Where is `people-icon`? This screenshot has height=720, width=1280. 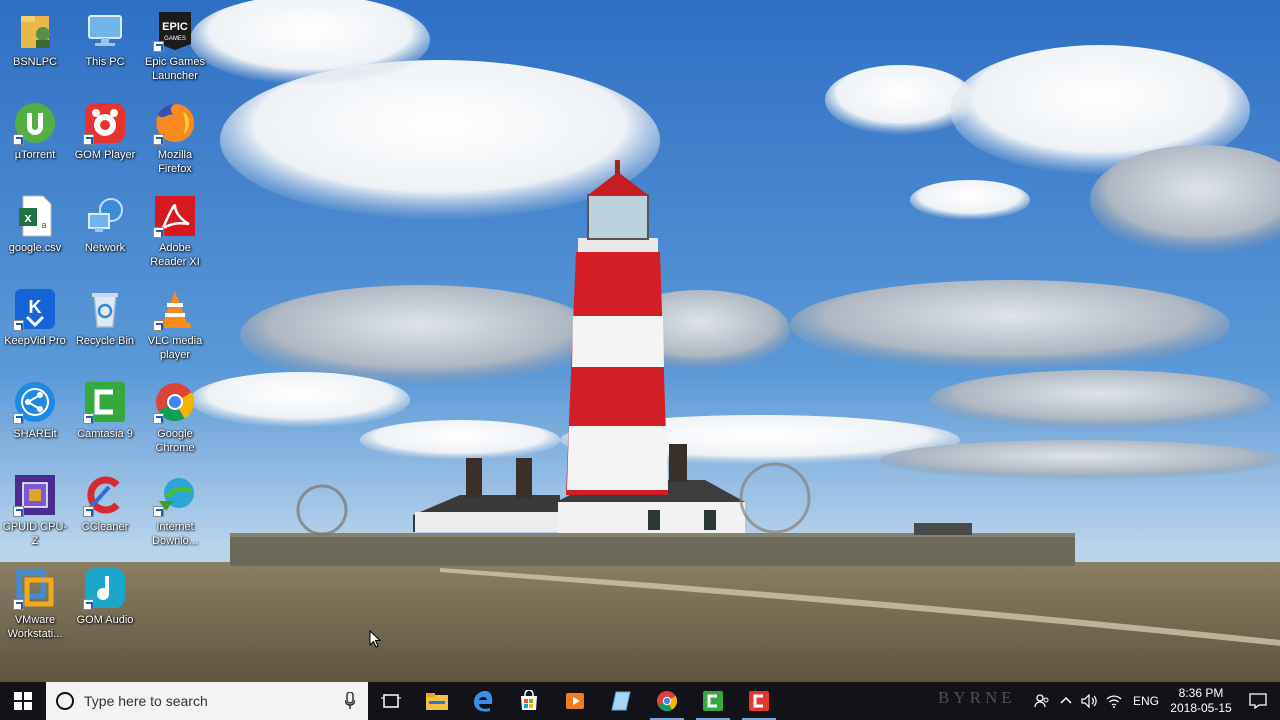
people-icon is located at coordinates (1041, 701).